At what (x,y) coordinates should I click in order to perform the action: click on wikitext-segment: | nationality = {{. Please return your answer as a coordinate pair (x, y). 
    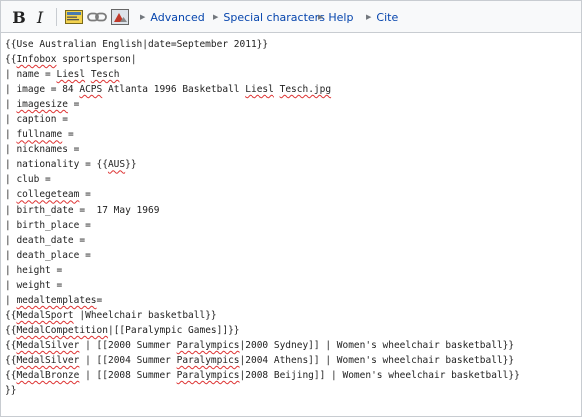
    Looking at the image, I should click on (56, 165).